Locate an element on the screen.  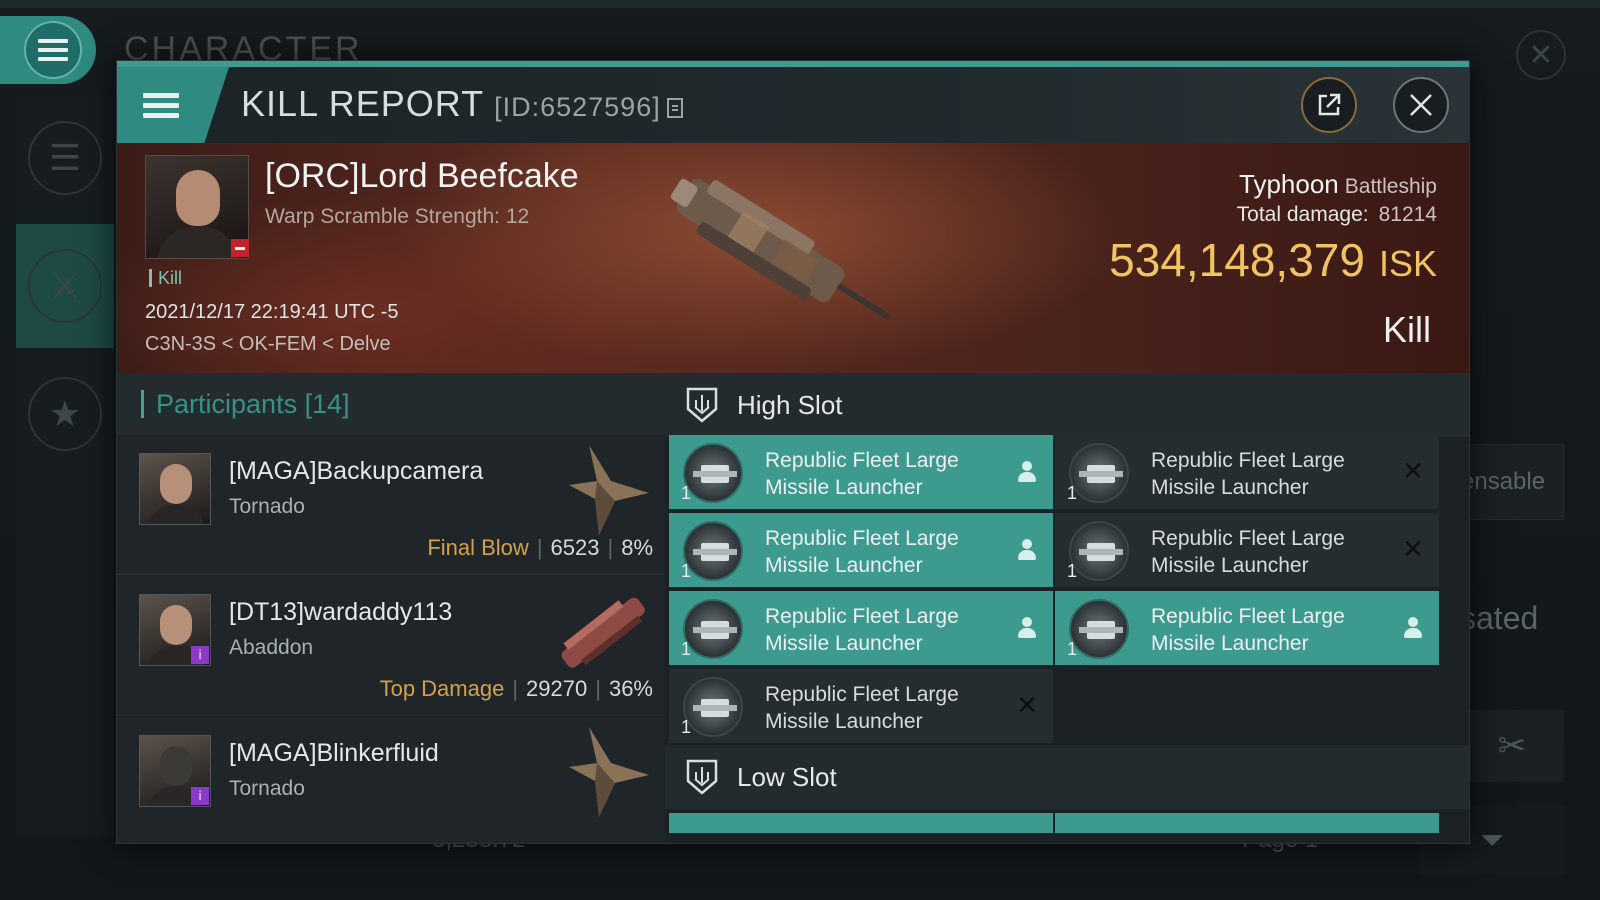
background-close-icon: ✕ is located at coordinates (1541, 55).